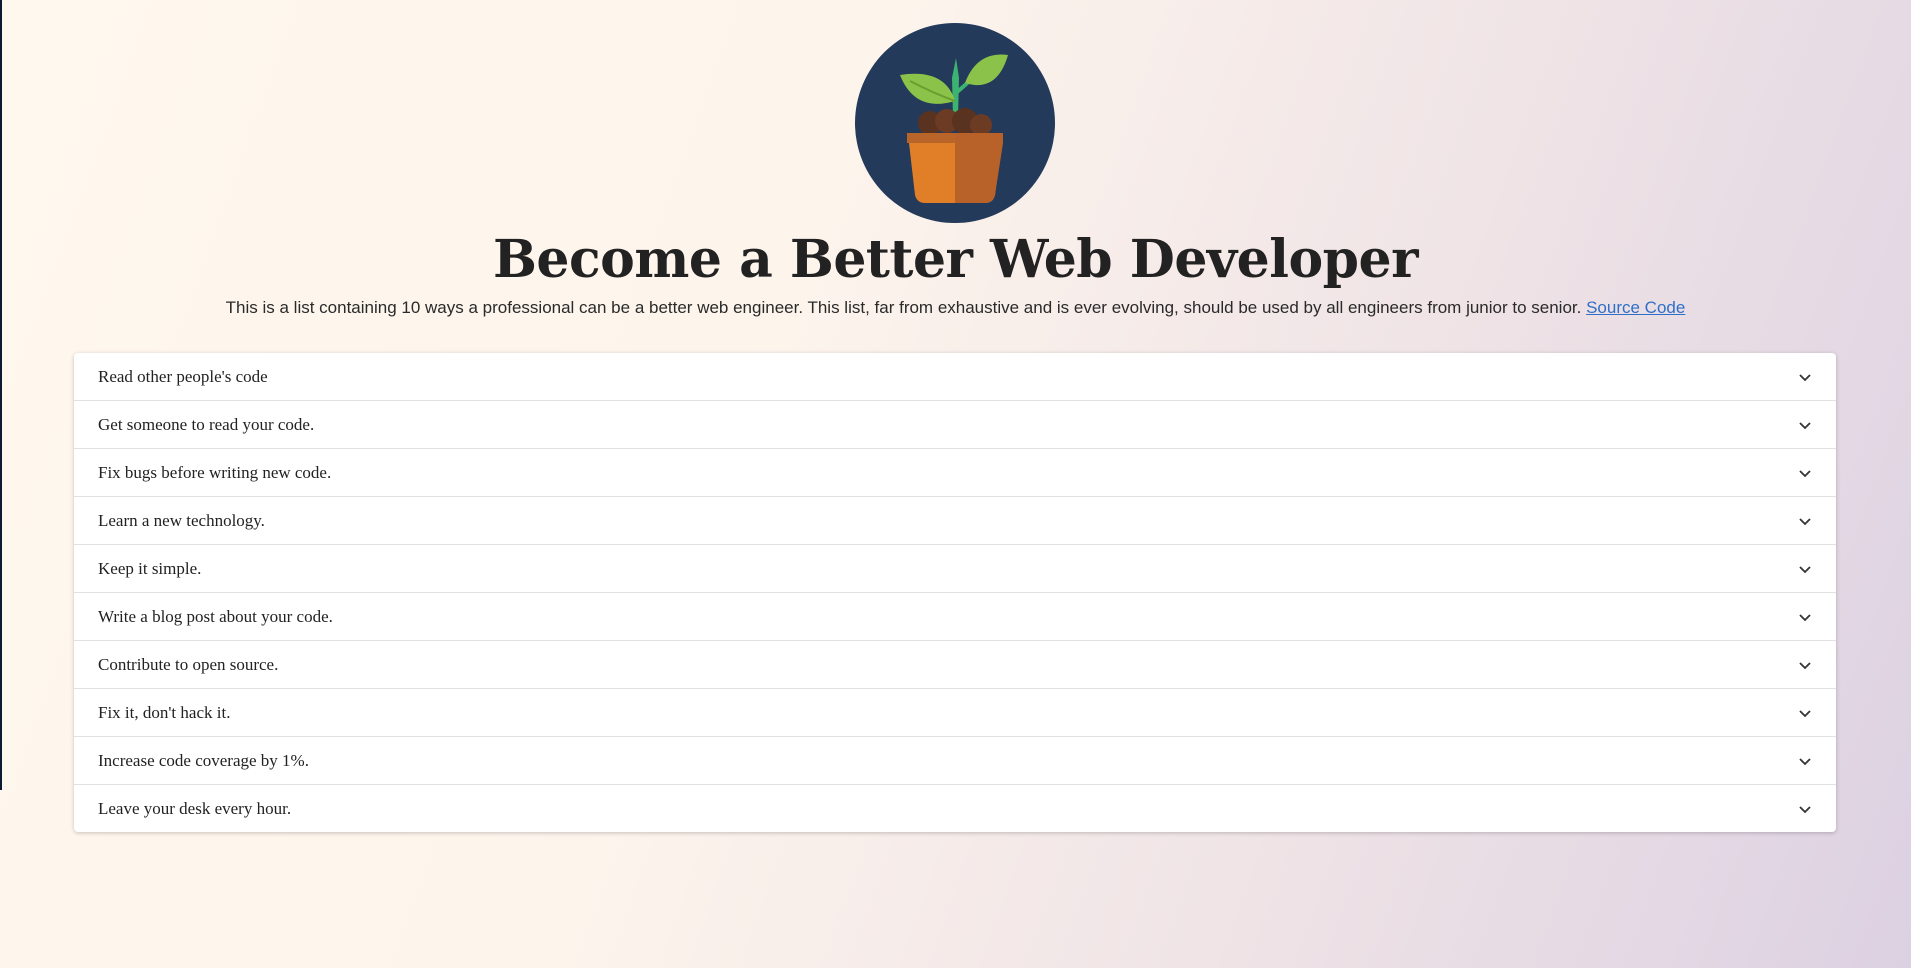 Image resolution: width=1911 pixels, height=968 pixels. I want to click on accordion-item-label: Learn a new technology., so click(181, 520).